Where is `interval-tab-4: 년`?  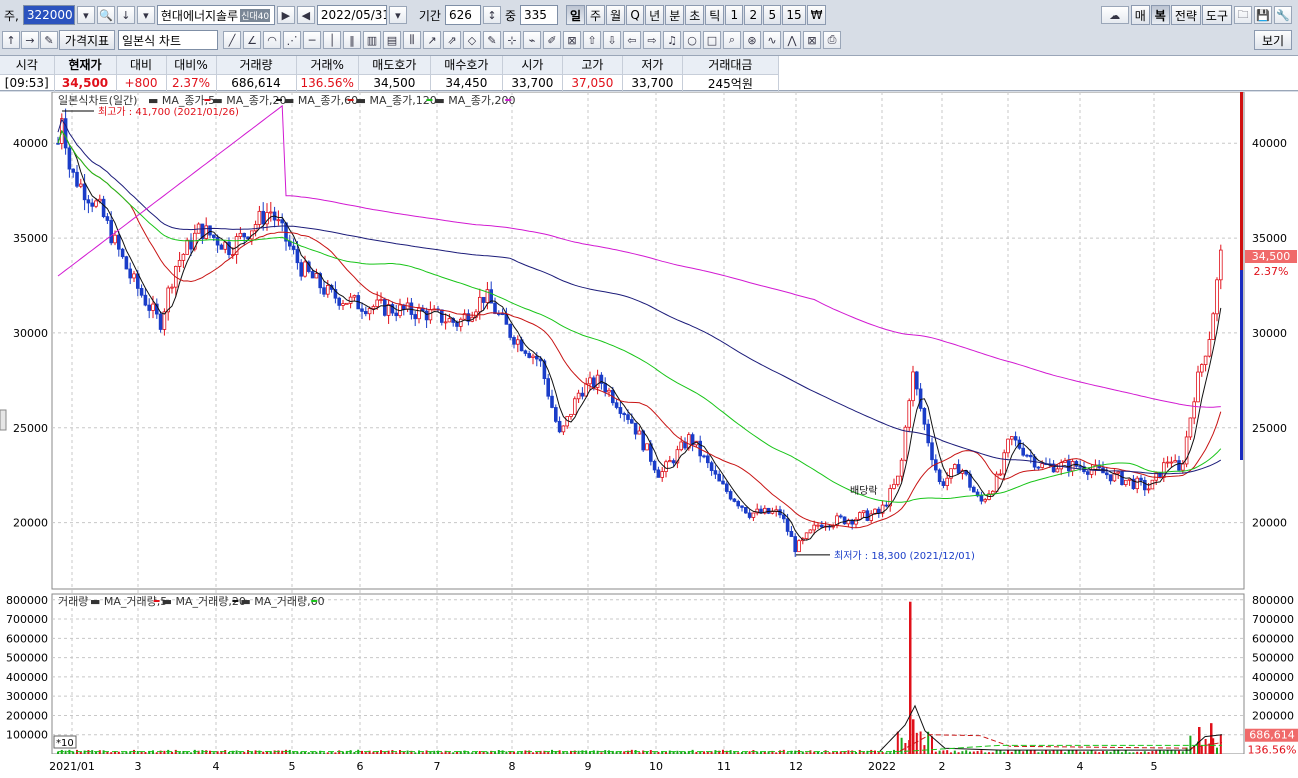
interval-tab-4: 년 is located at coordinates (655, 15).